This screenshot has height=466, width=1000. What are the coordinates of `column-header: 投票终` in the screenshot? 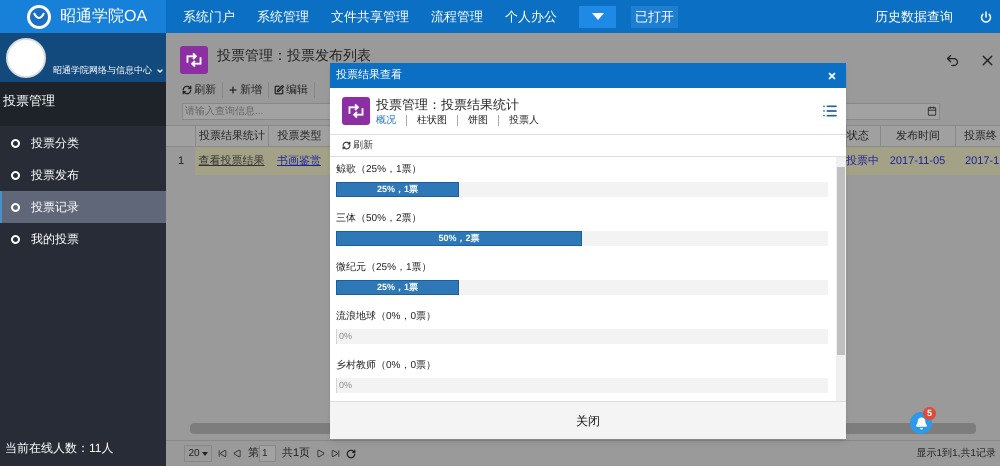 It's located at (977, 136).